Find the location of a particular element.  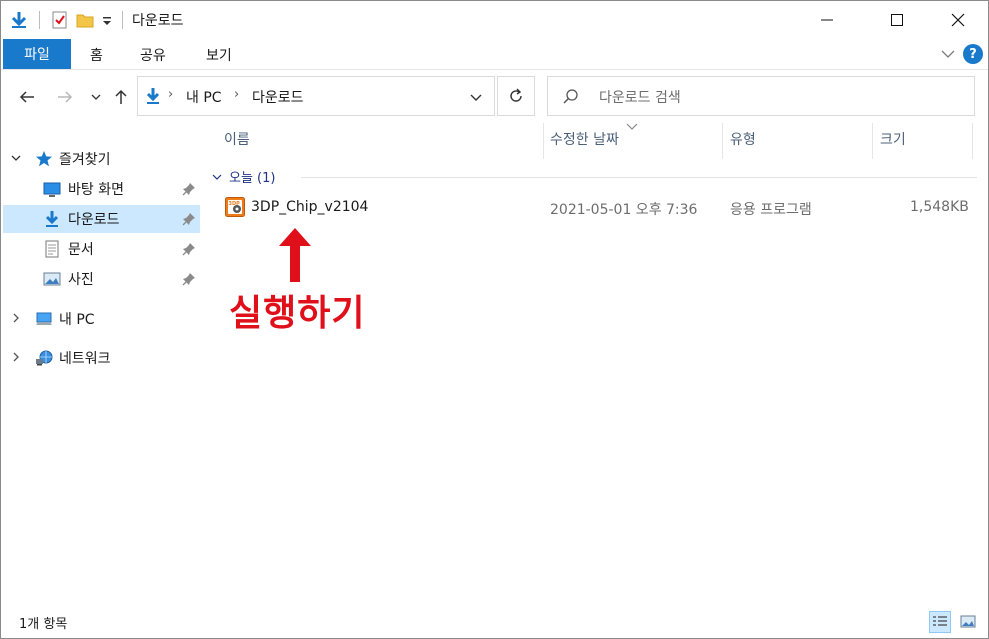

nav-label: 문서 is located at coordinates (81, 250).